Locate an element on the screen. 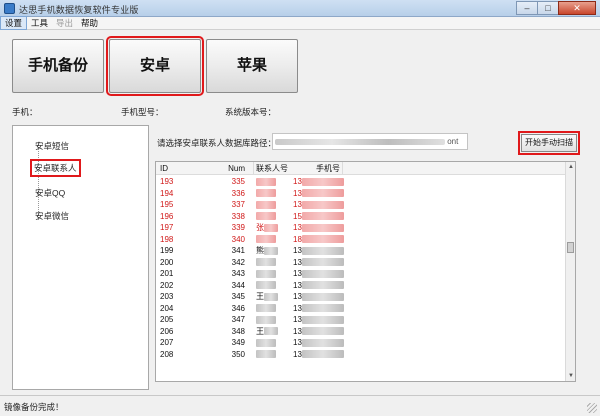 The height and width of the screenshot is (416, 600). menu-help: 帮助 is located at coordinates (89, 23).